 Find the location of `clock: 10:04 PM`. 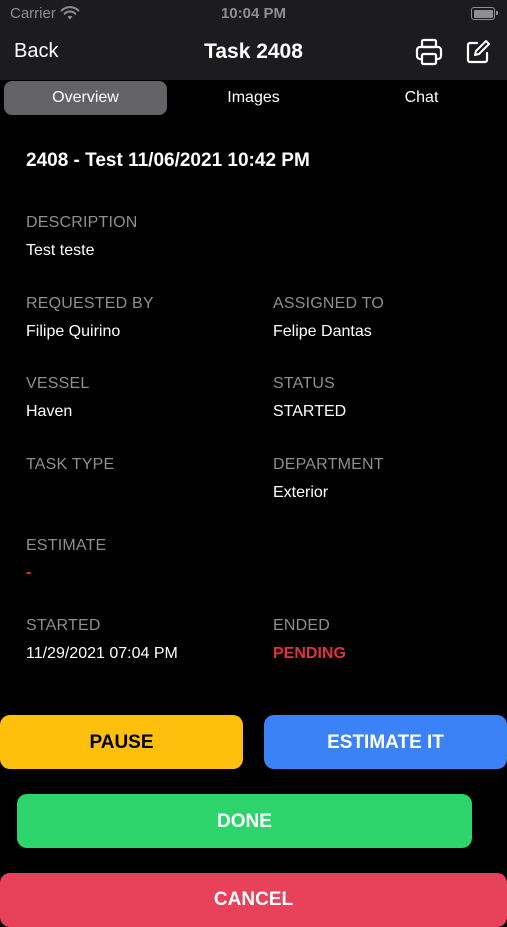

clock: 10:04 PM is located at coordinates (253, 13).